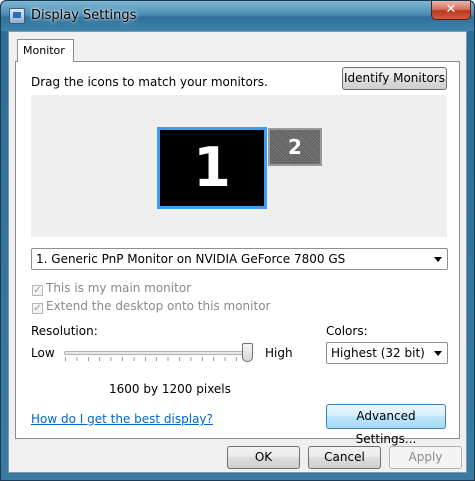 Image resolution: width=475 pixels, height=481 pixels. I want to click on resolution-high-label: High, so click(279, 353).